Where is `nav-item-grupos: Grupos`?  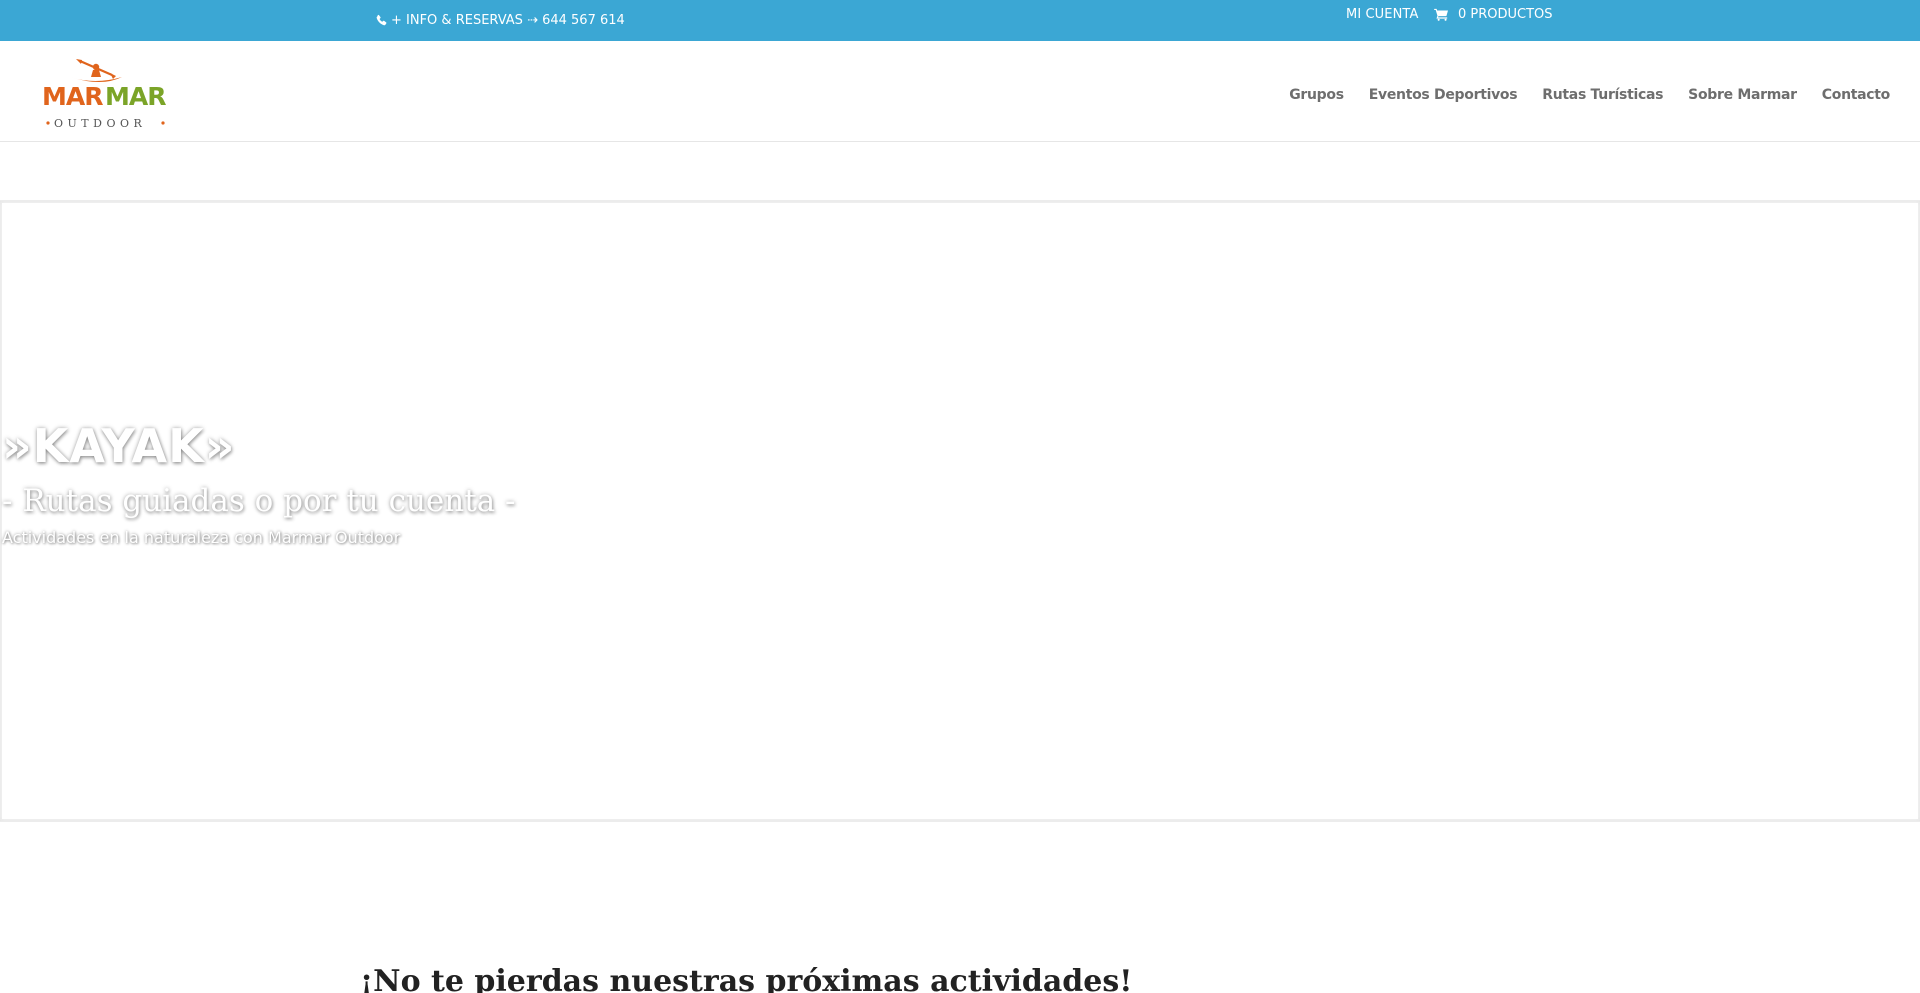 nav-item-grupos: Grupos is located at coordinates (1316, 95).